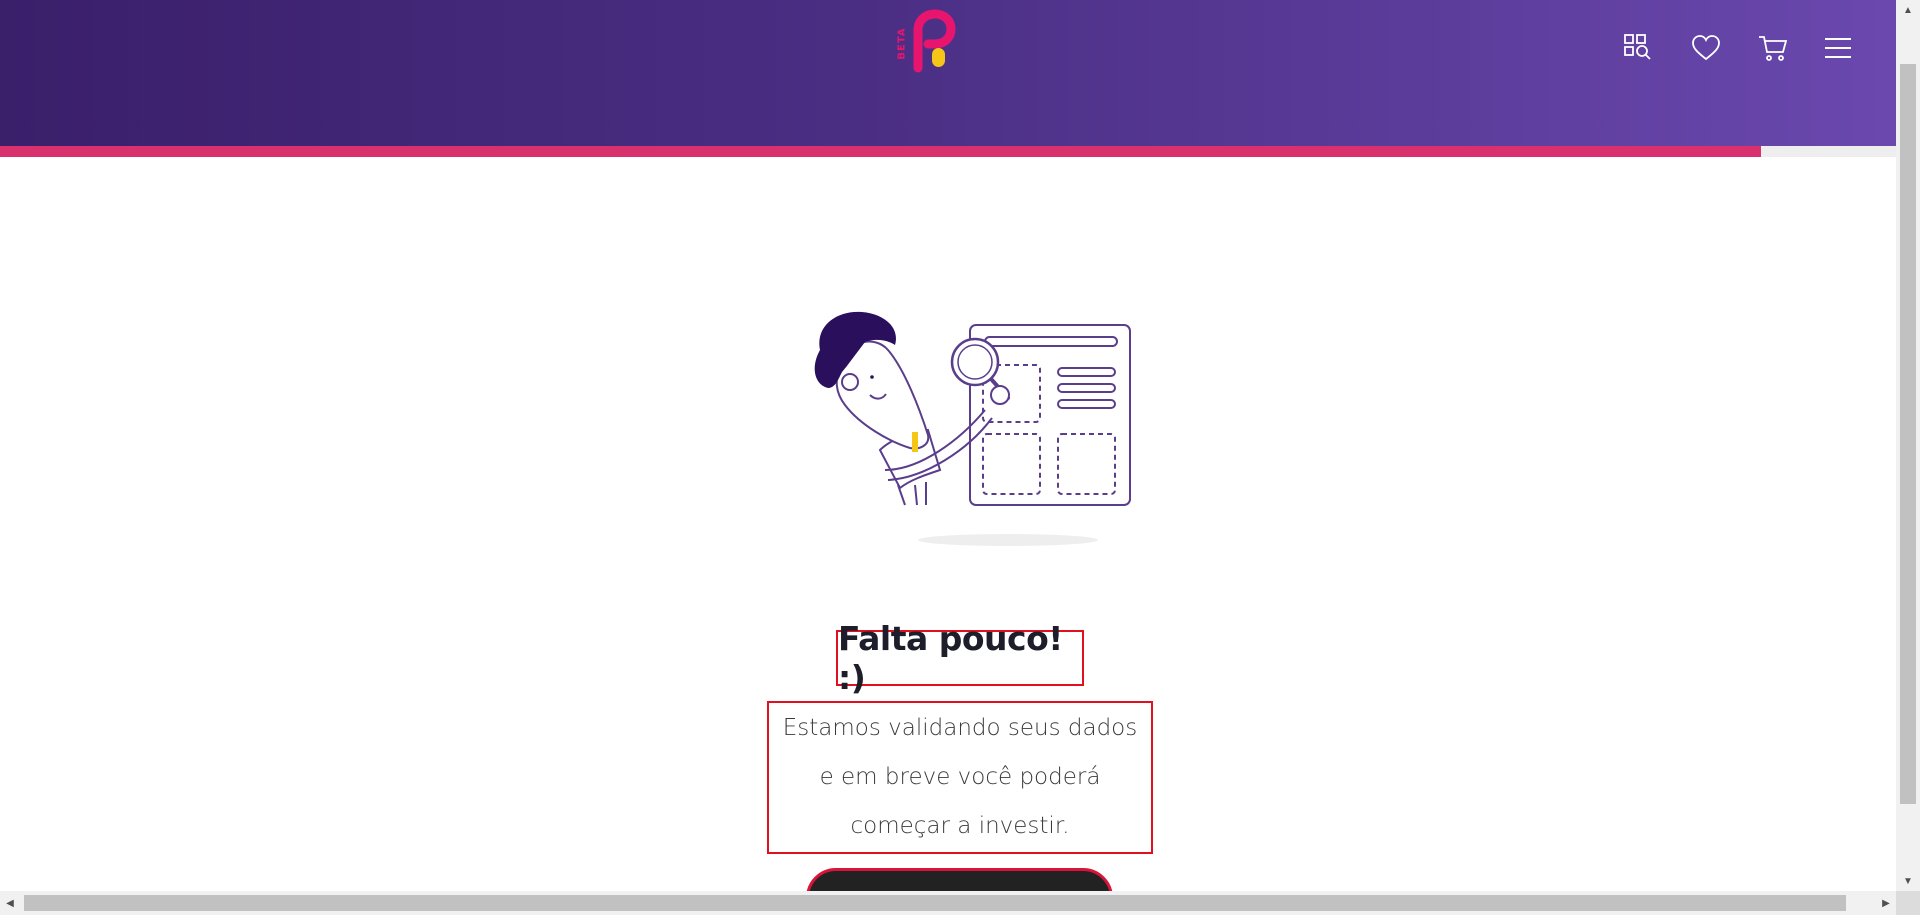  Describe the element at coordinates (881, 151) in the screenshot. I see `progress-bar-fill` at that location.